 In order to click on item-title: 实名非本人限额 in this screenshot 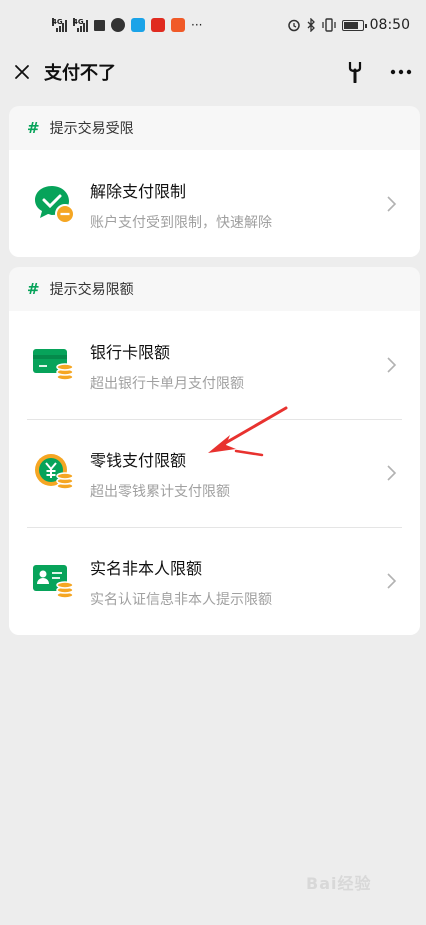, I will do `click(146, 568)`.